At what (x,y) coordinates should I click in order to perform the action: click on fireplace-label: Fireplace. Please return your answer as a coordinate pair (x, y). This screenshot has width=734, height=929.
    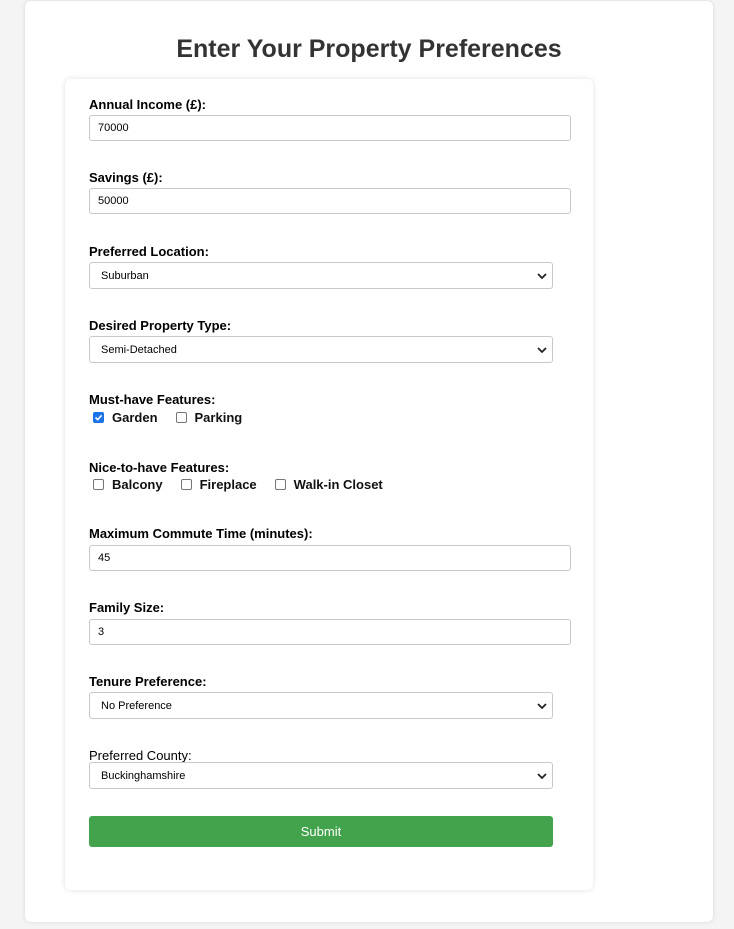
    Looking at the image, I should click on (228, 484).